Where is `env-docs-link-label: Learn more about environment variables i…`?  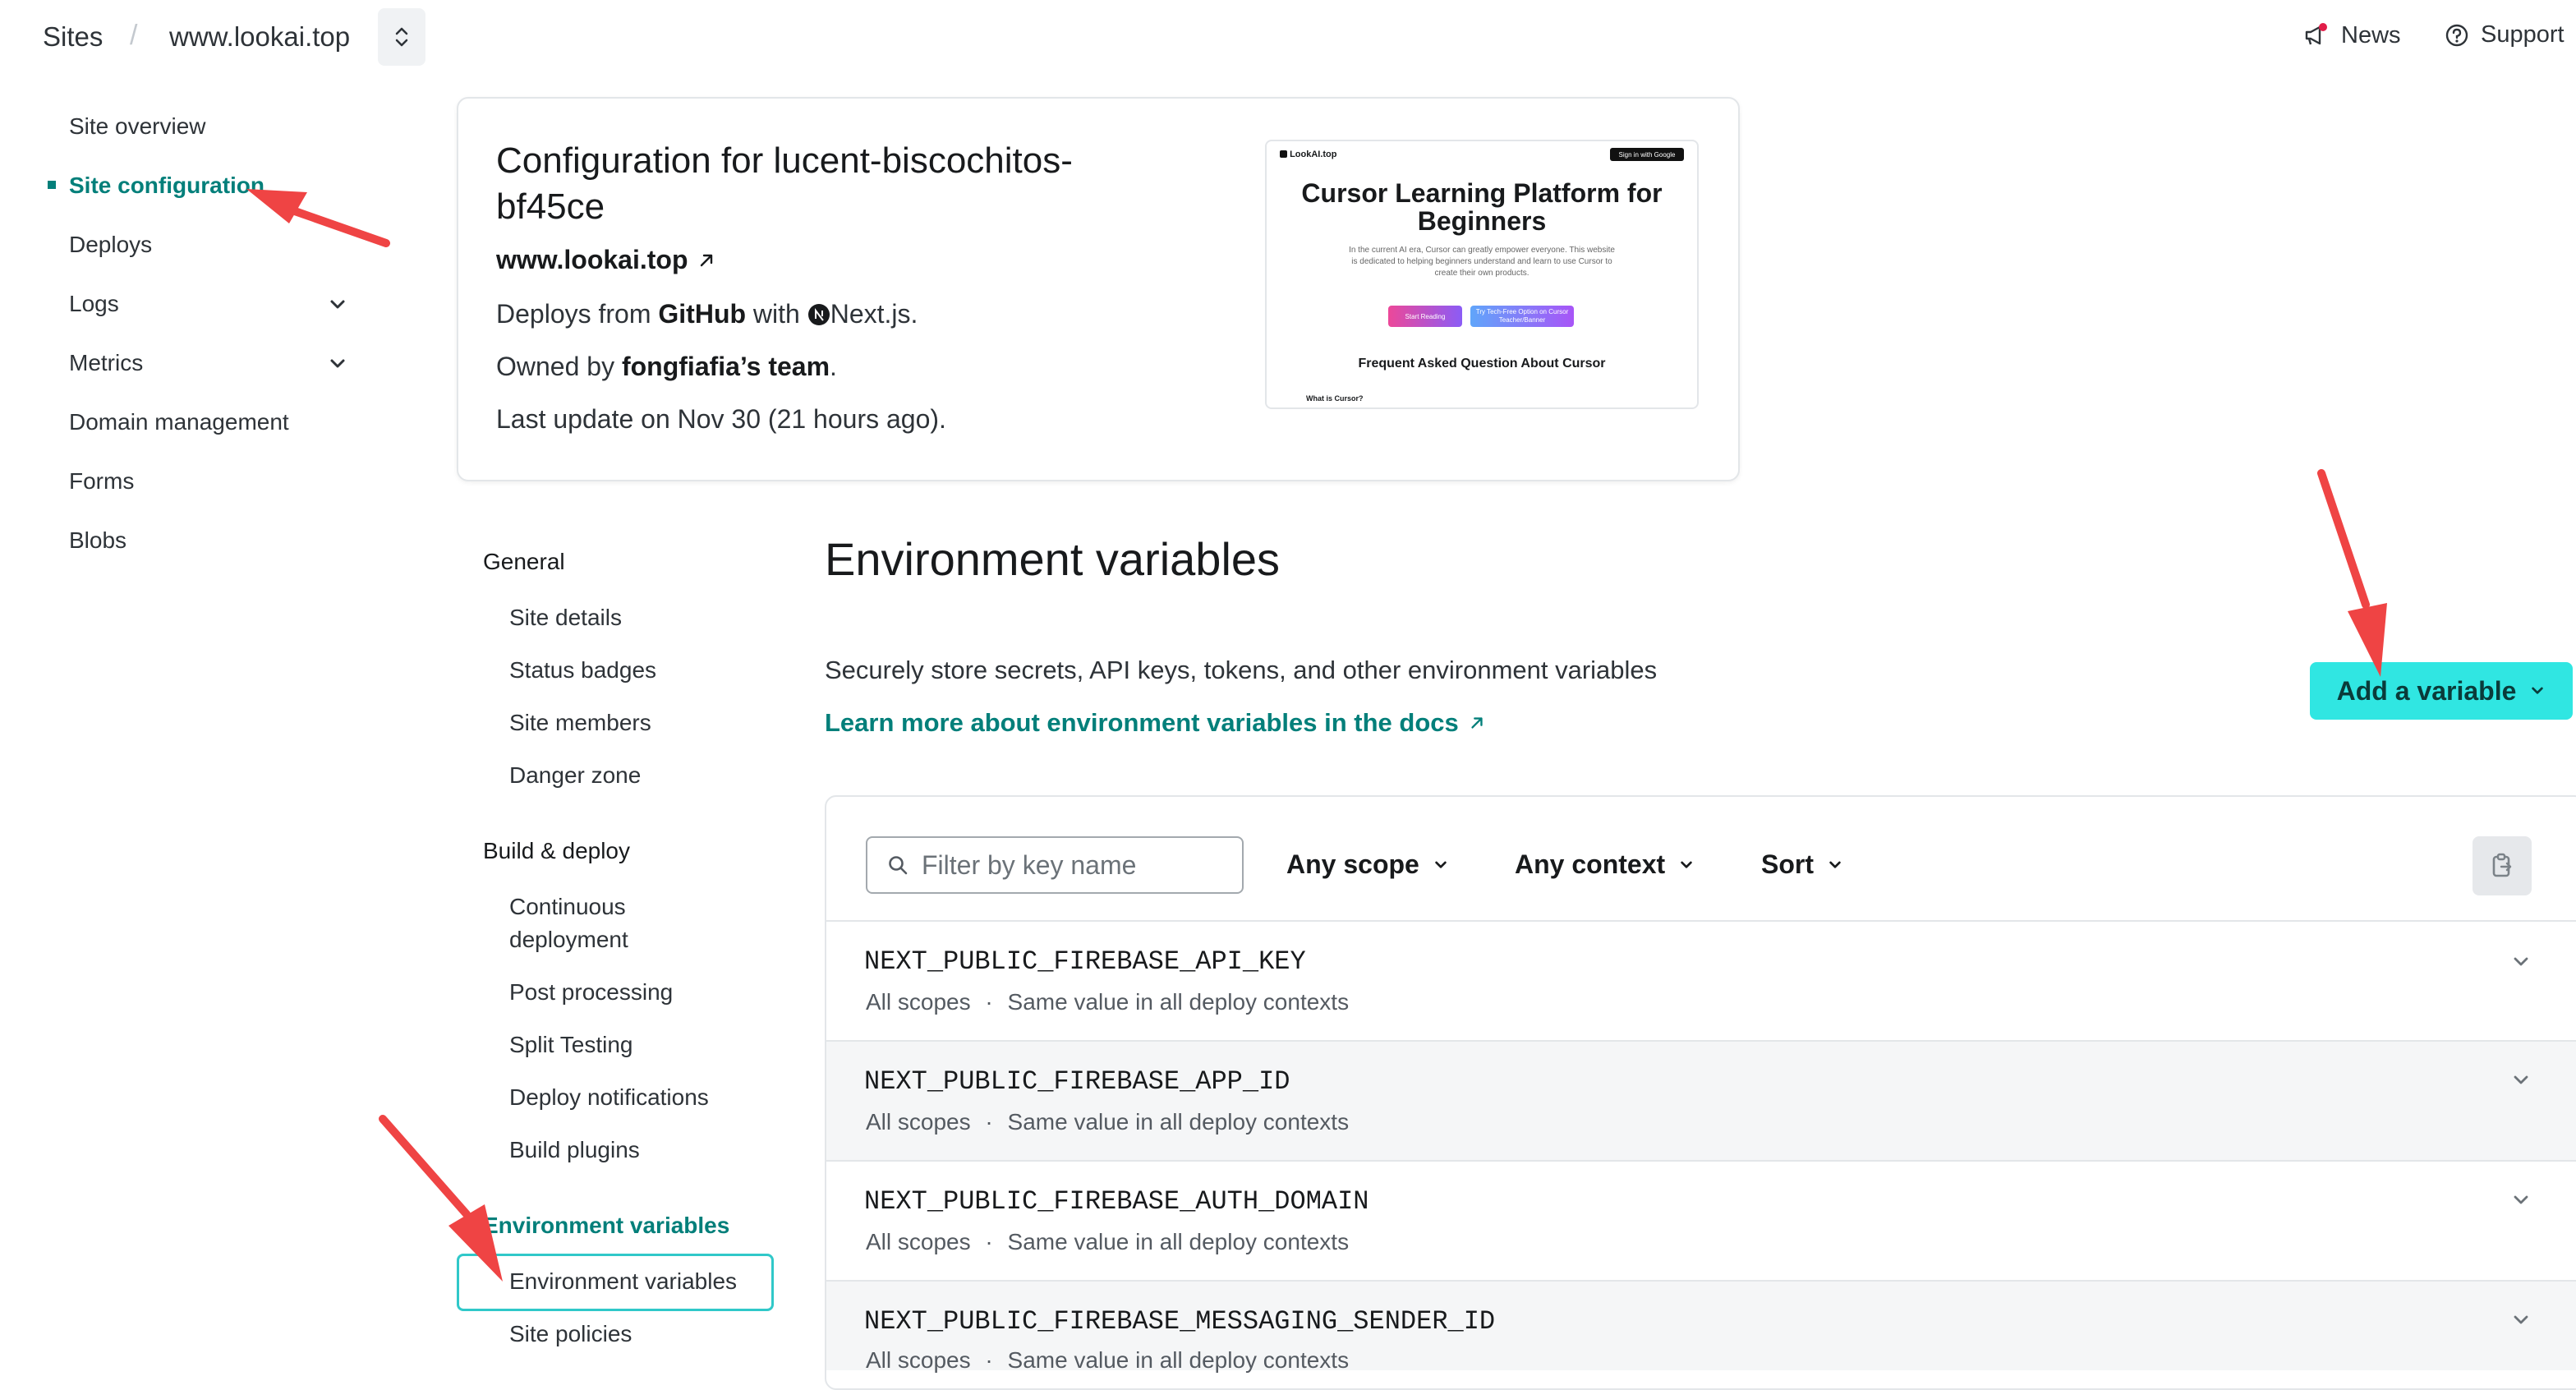
env-docs-link-label: Learn more about environment variables i… is located at coordinates (1142, 722).